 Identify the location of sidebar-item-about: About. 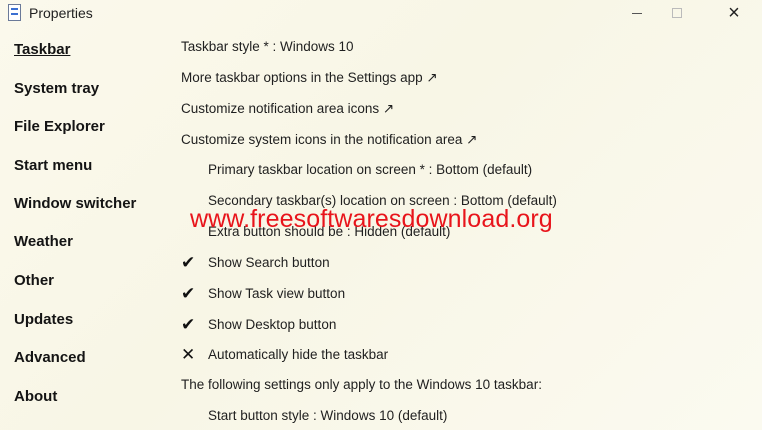
(35, 396).